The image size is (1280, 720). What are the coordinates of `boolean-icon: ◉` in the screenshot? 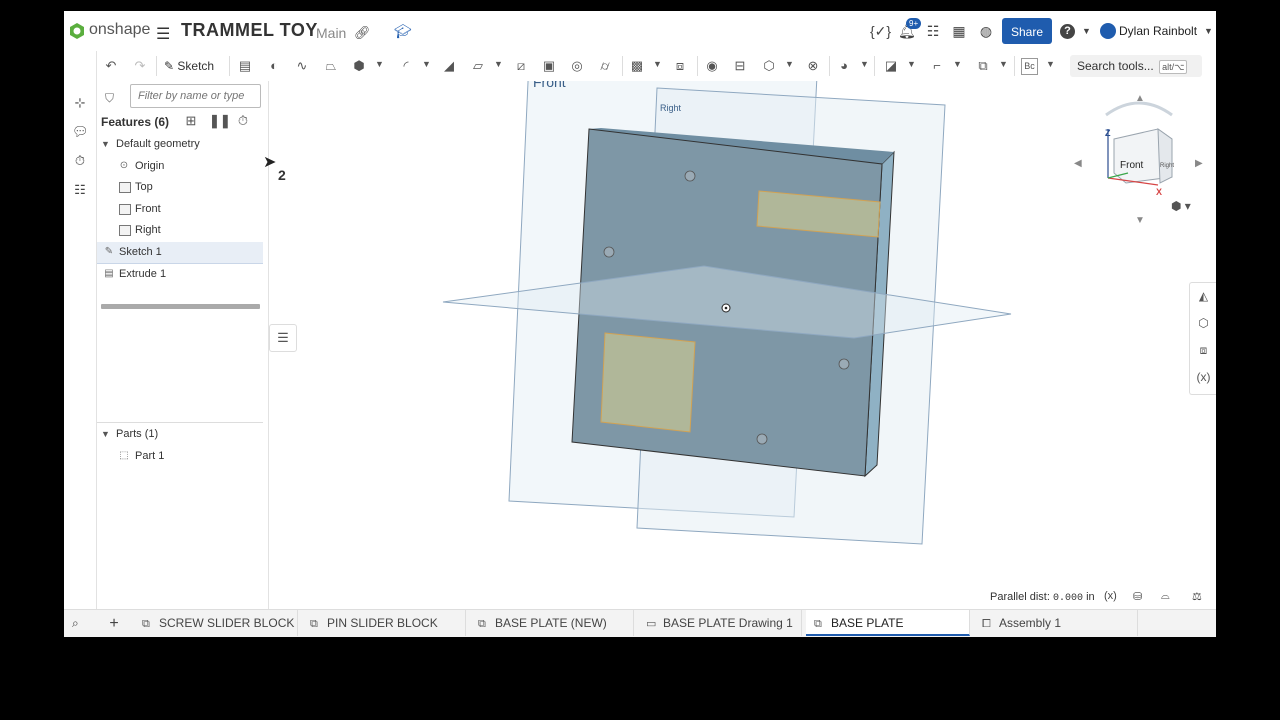 It's located at (712, 66).